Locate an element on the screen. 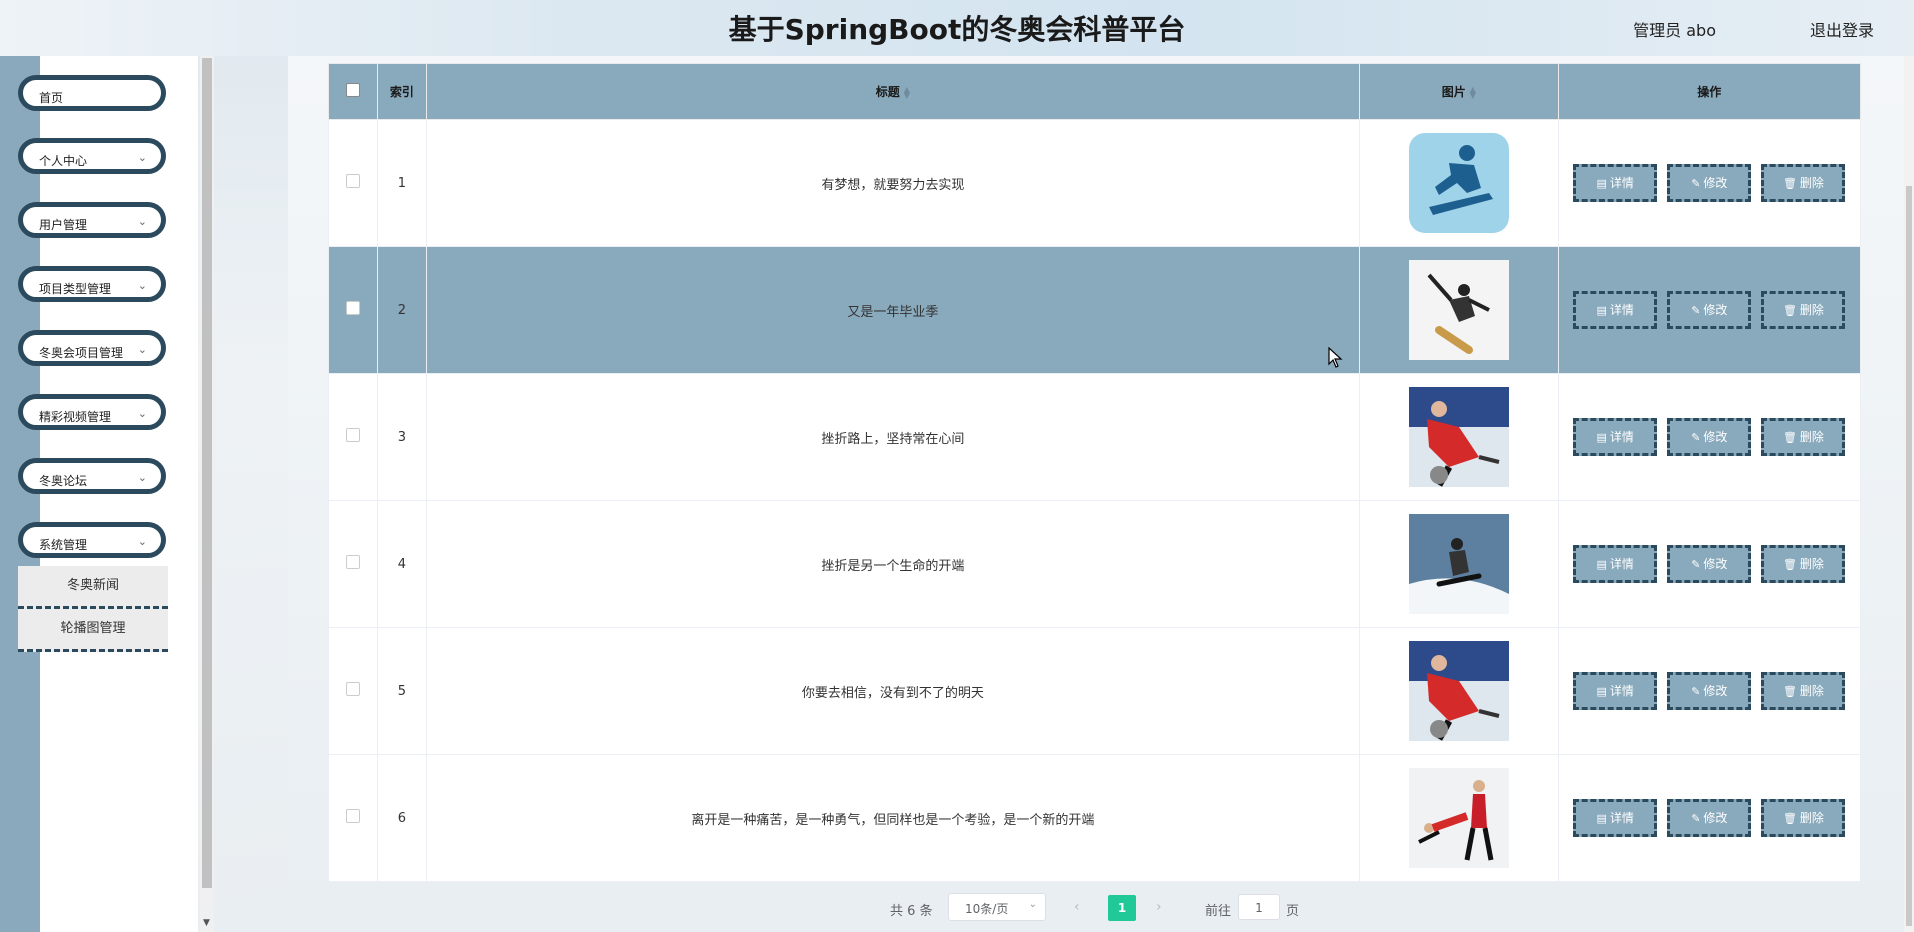 This screenshot has width=1914, height=932. title-cell: 挫折路上，坚持常在心间 is located at coordinates (892, 437).